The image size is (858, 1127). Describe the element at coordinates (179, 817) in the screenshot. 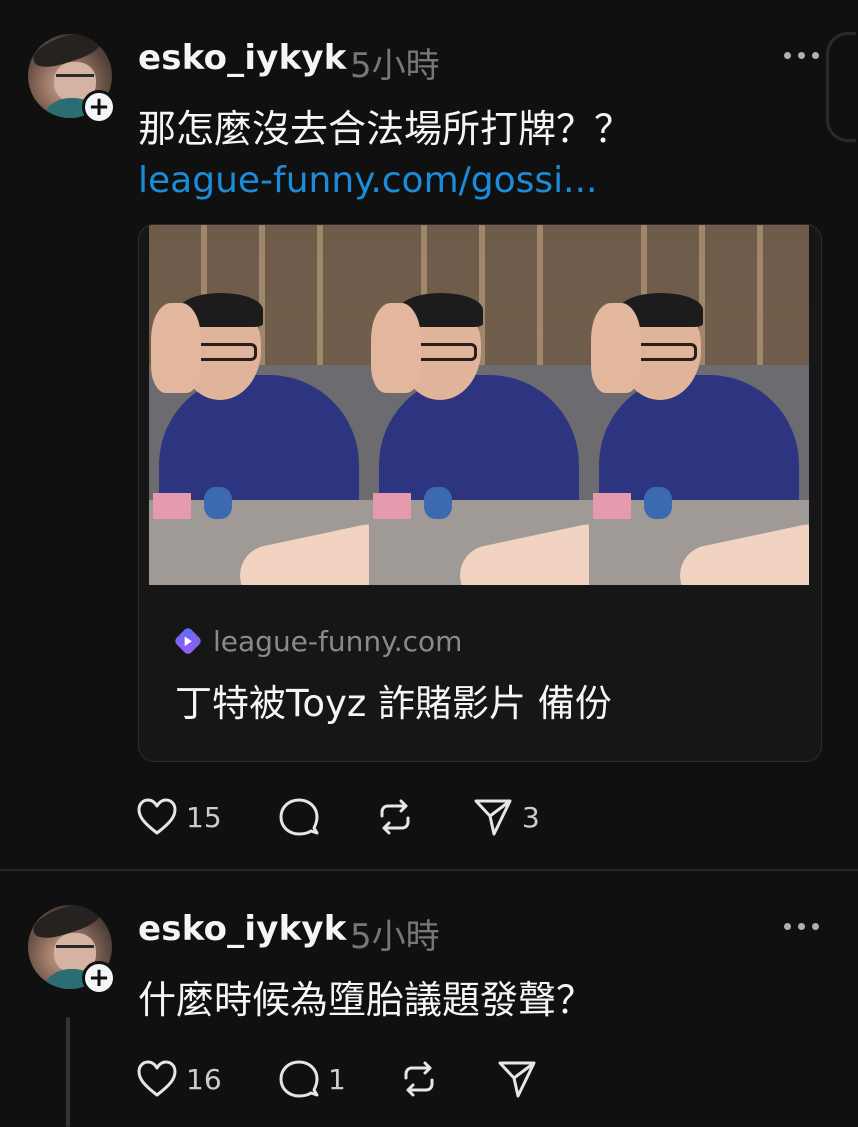

I see `like-button: 15` at that location.